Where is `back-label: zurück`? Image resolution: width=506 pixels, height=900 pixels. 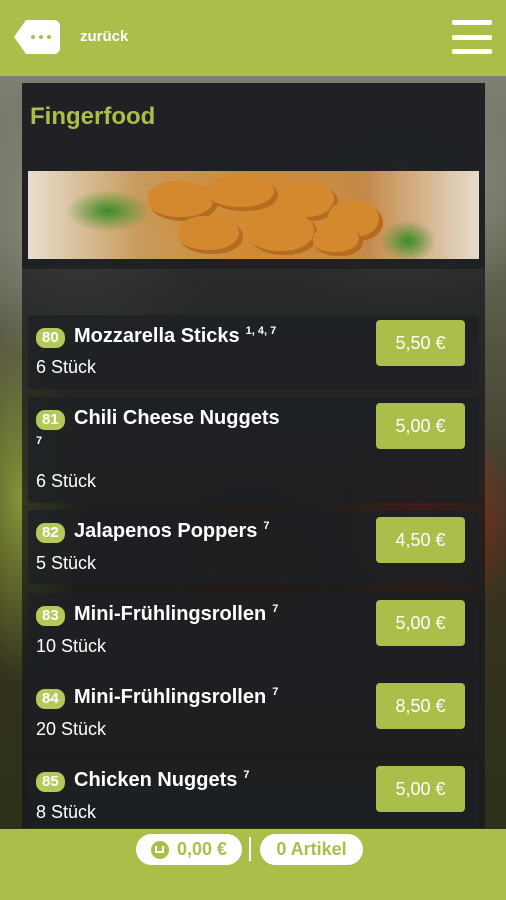
back-label: zurück is located at coordinates (104, 36).